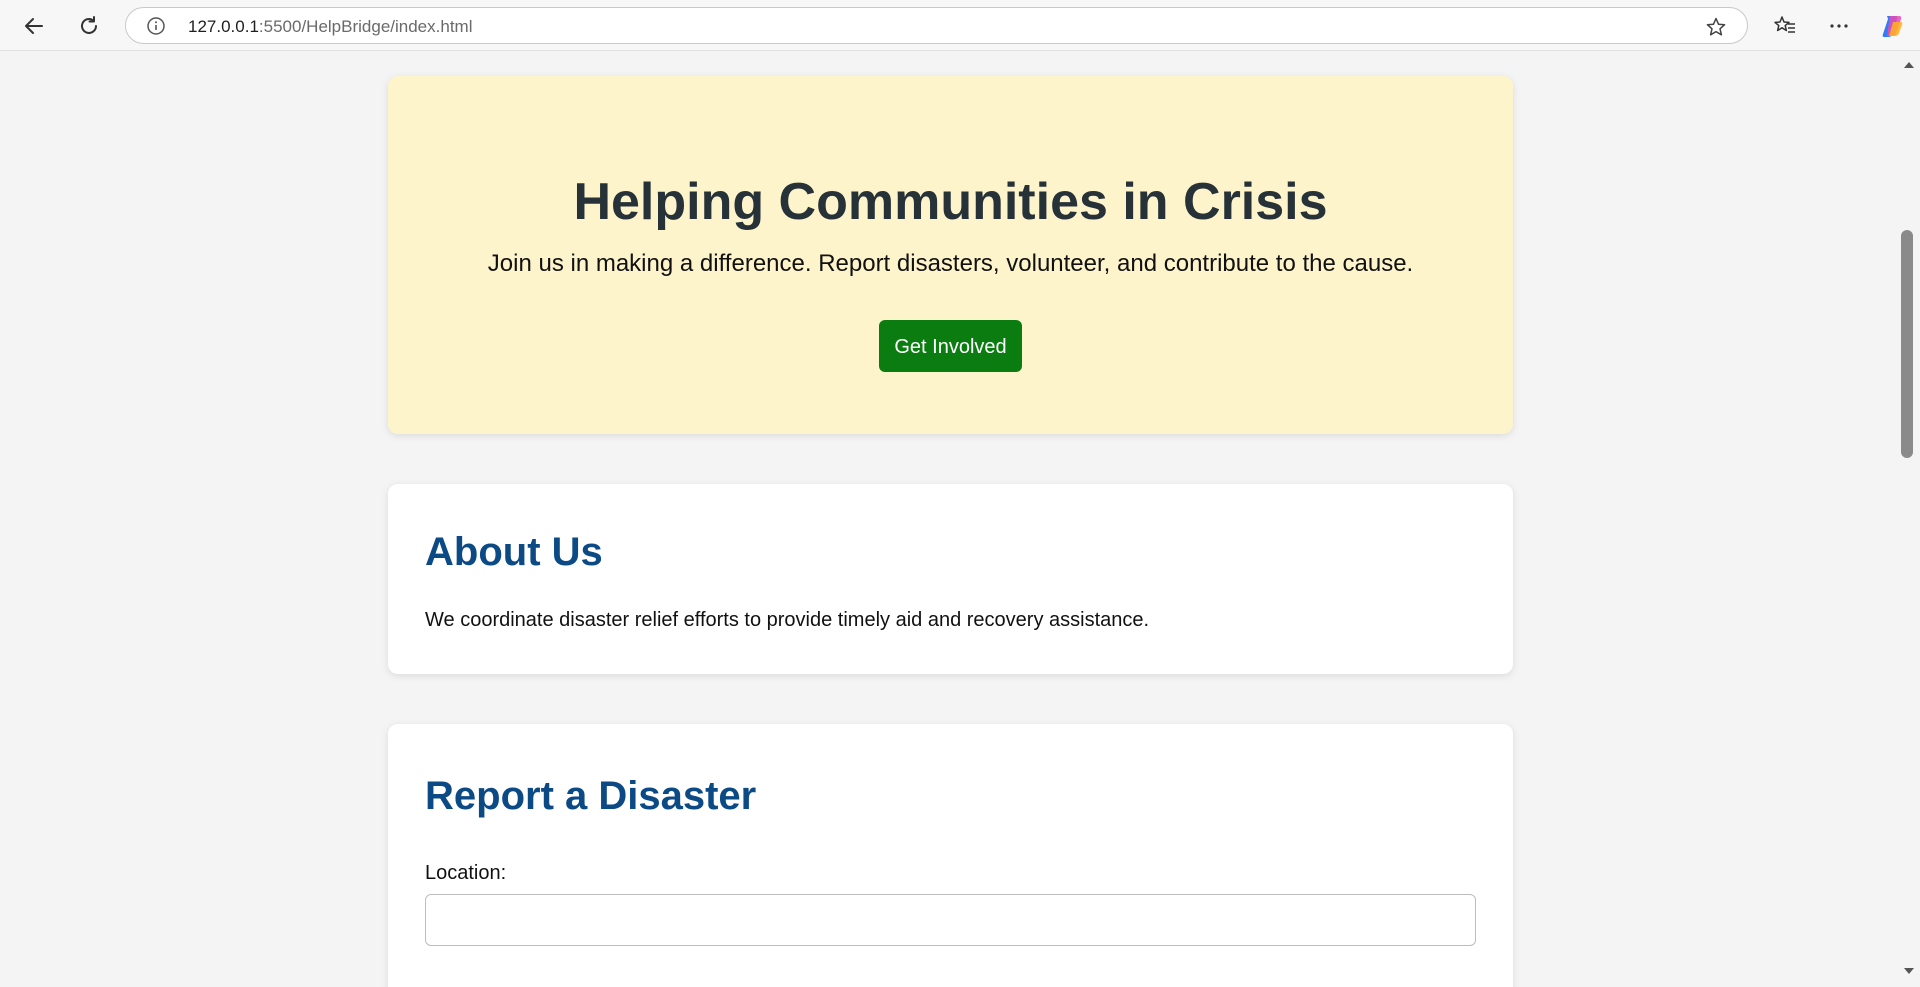  What do you see at coordinates (591, 796) in the screenshot?
I see `report-heading: Report a Disaster` at bounding box center [591, 796].